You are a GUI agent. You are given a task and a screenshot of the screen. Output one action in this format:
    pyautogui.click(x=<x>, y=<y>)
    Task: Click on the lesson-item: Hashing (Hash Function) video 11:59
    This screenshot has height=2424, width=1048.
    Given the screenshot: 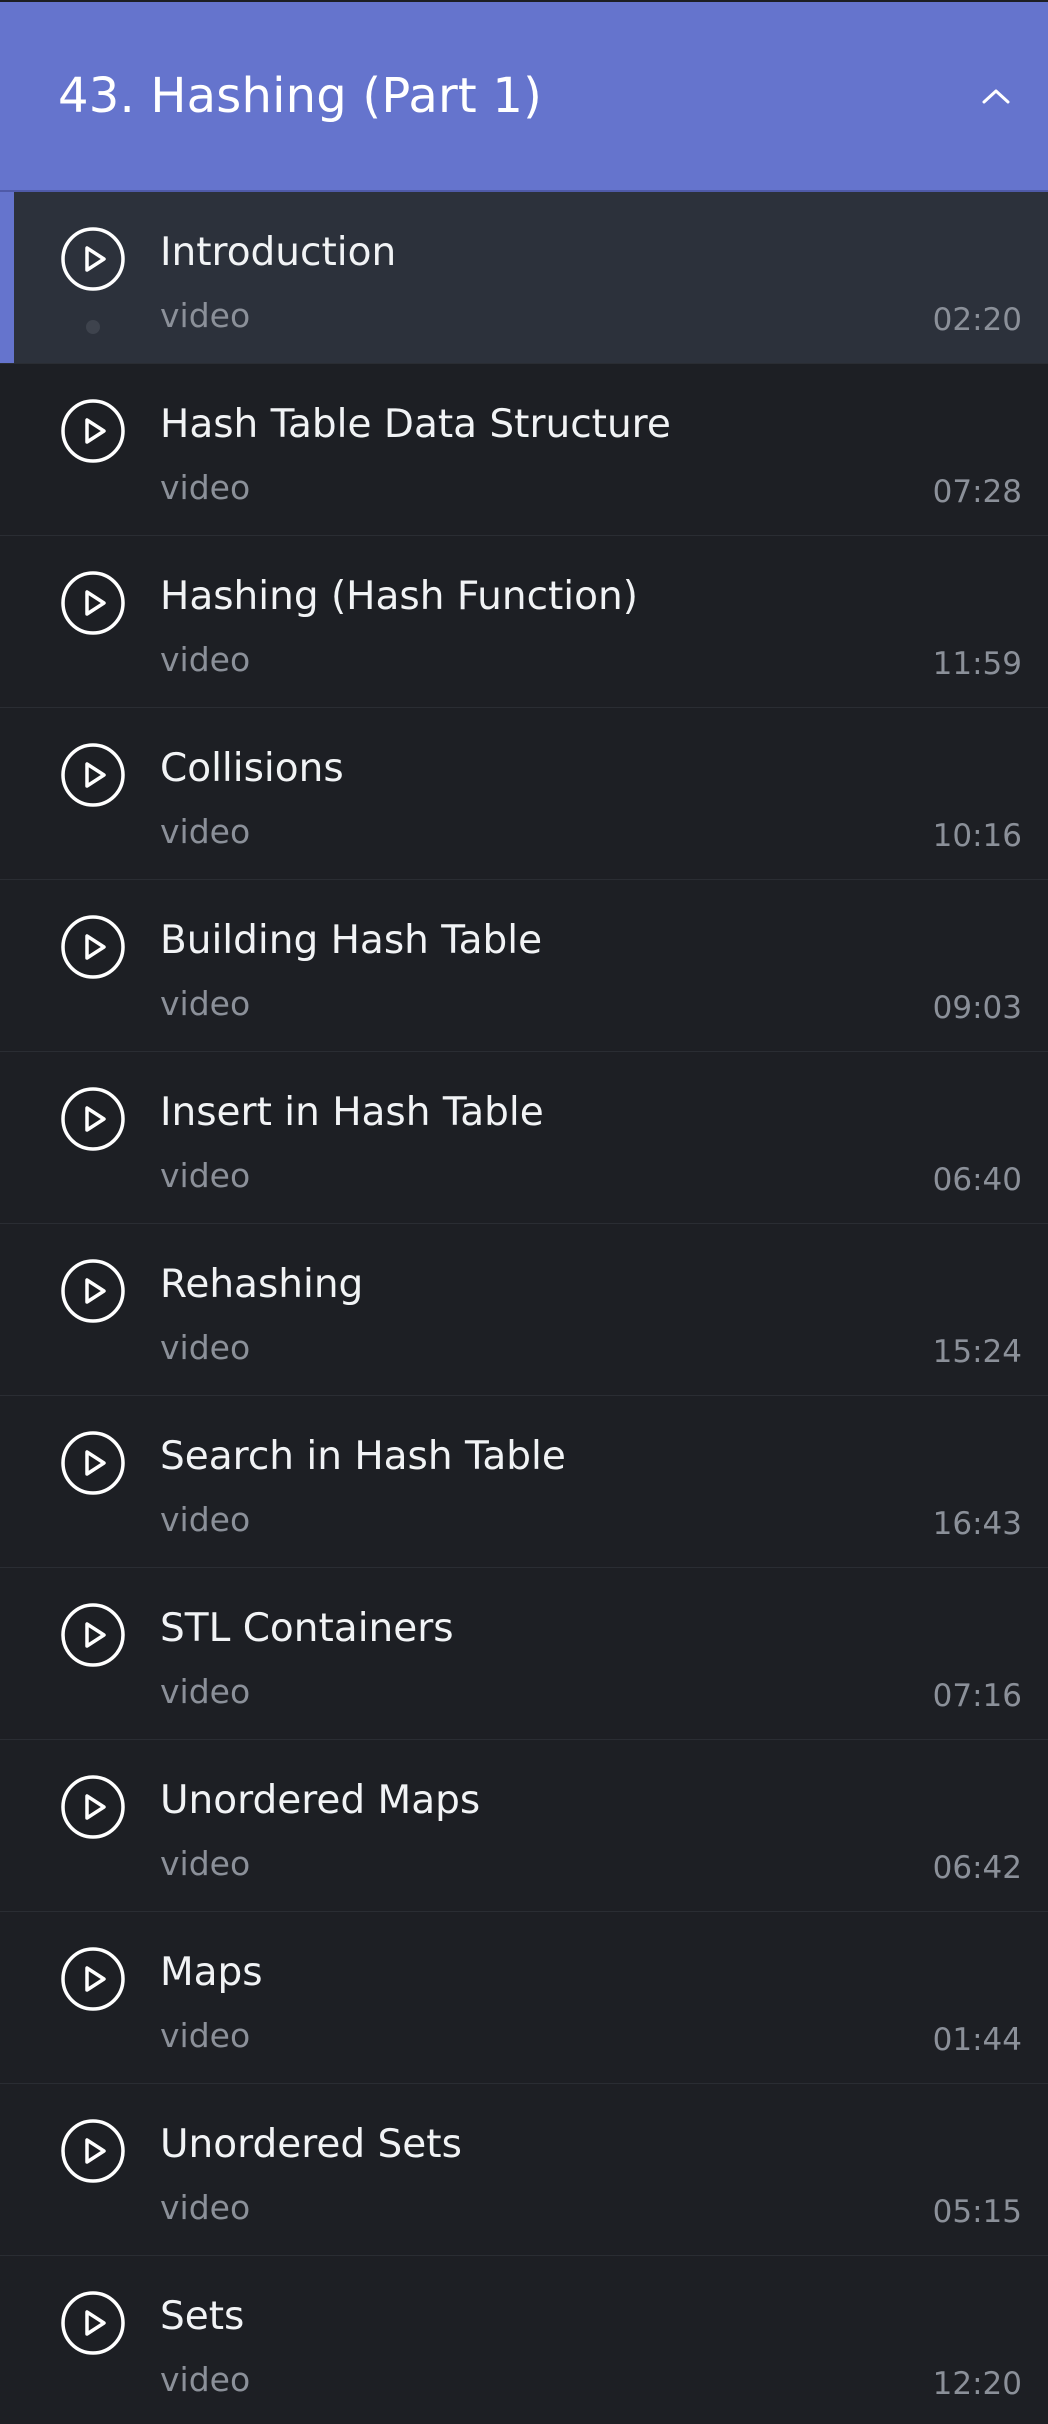 What is the action you would take?
    pyautogui.click(x=524, y=622)
    